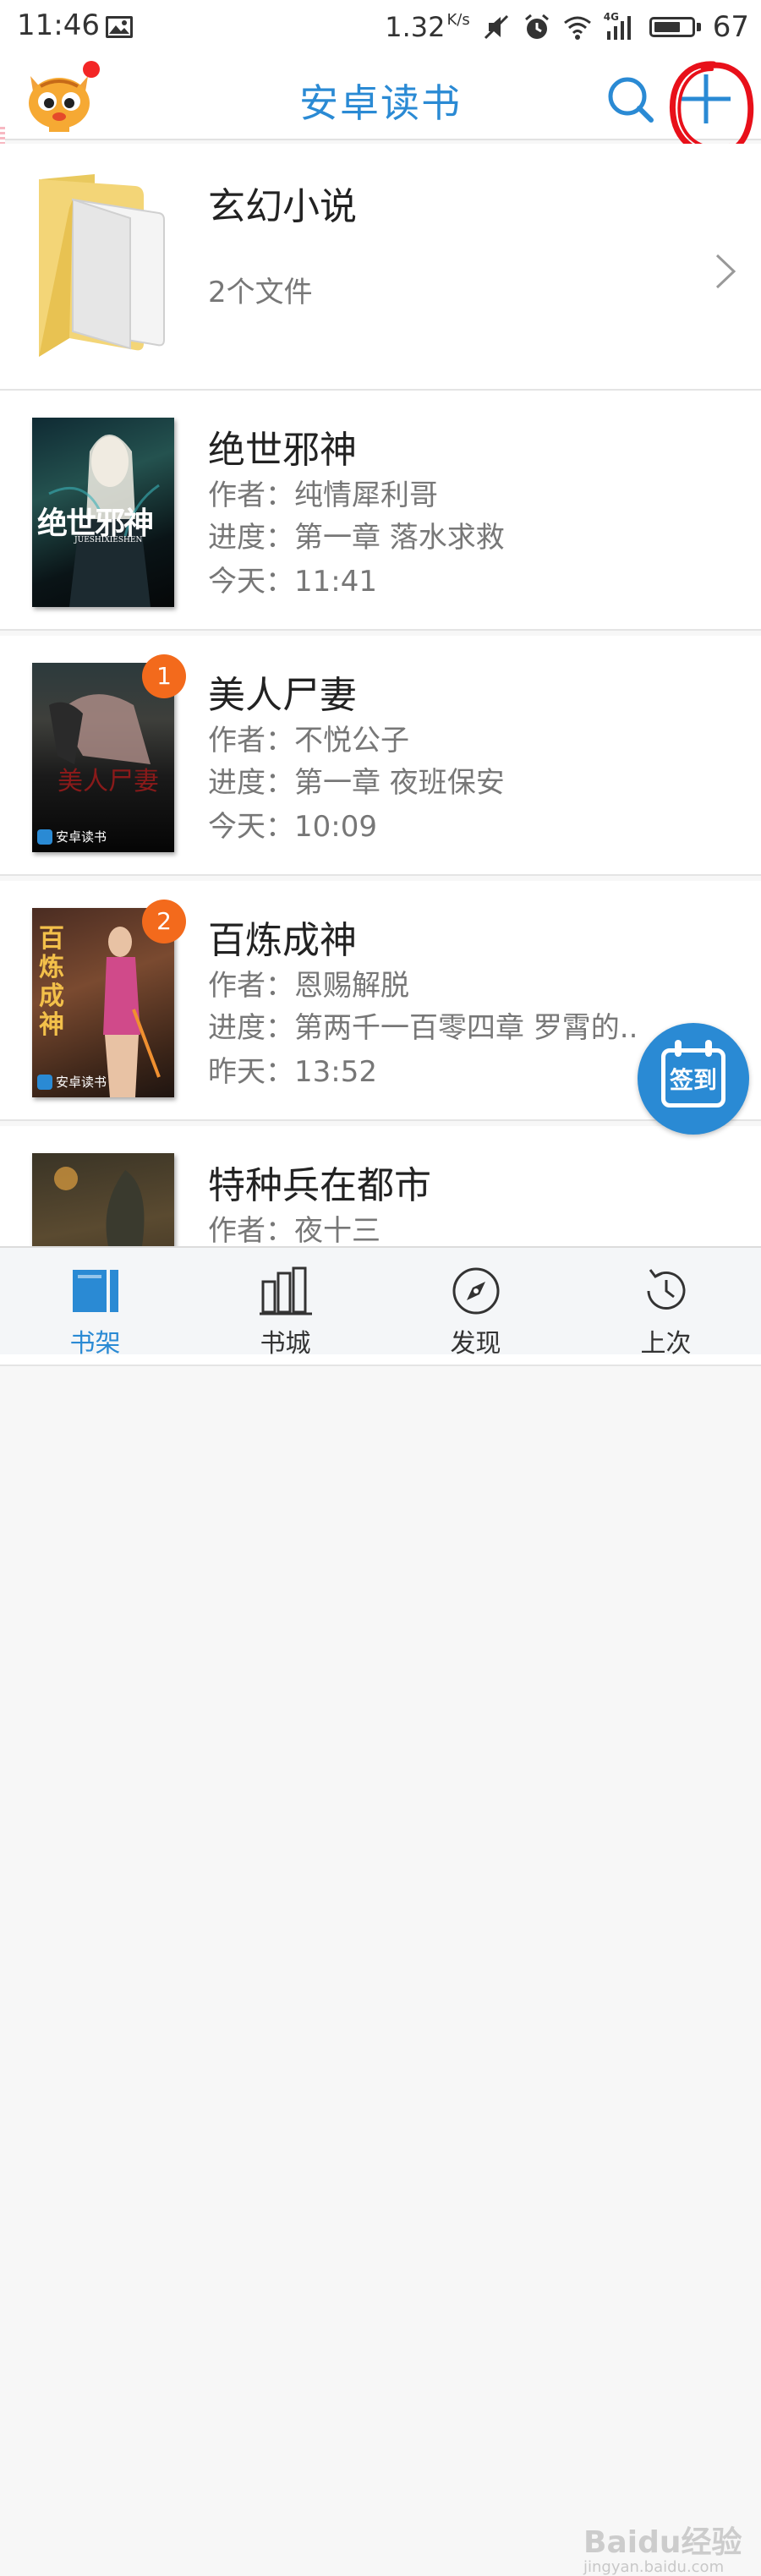  Describe the element at coordinates (496, 27) in the screenshot. I see `mute-icon` at that location.